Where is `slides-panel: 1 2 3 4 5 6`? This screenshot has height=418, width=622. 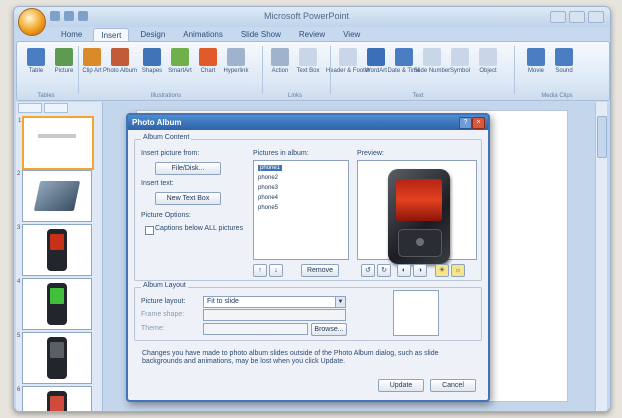
slides-panel: 1 2 3 4 5 6 is located at coordinates (59, 256).